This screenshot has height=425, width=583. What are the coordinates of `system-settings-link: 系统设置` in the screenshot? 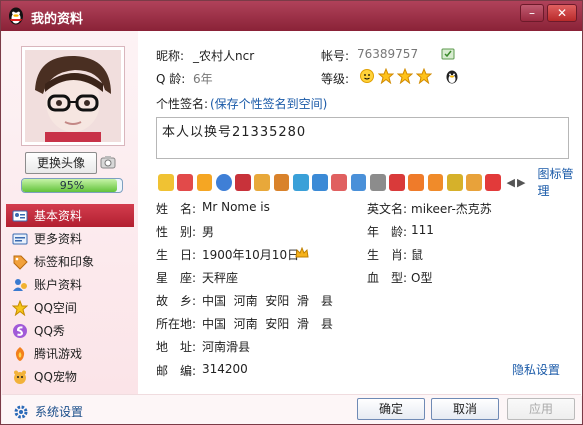 It's located at (48, 411).